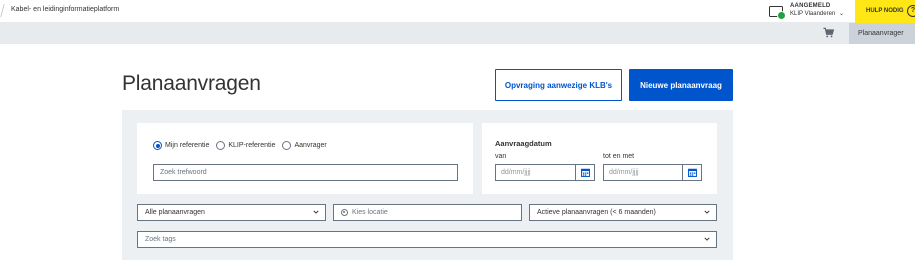  Describe the element at coordinates (191, 83) in the screenshot. I see `page-title: Planaanvragen` at that location.